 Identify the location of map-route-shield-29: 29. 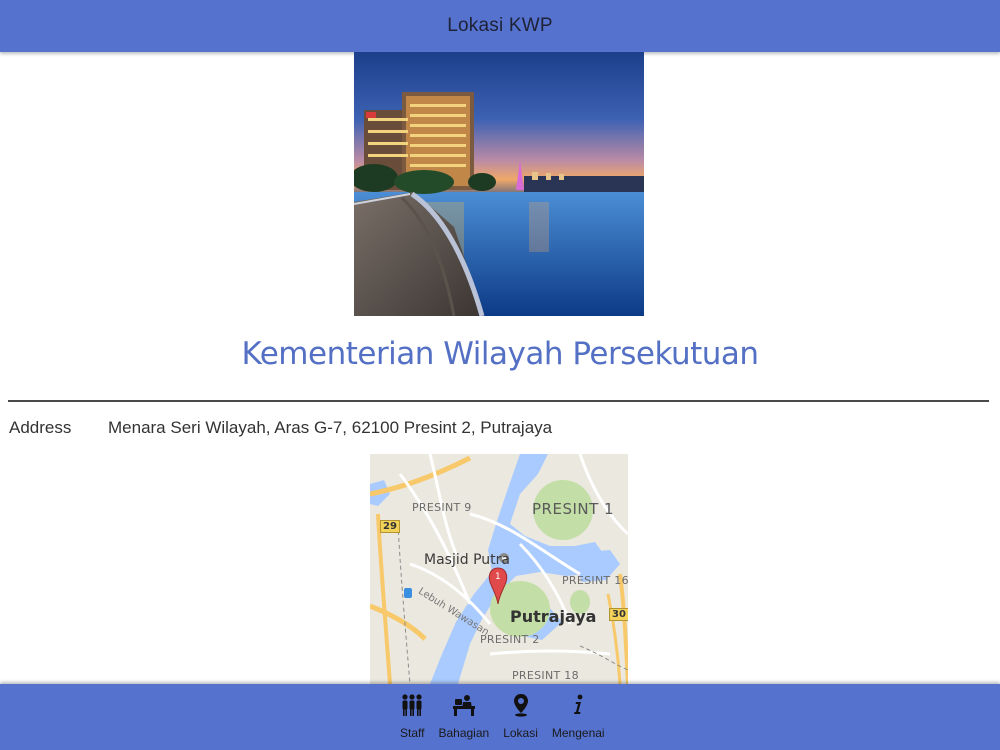
(390, 526).